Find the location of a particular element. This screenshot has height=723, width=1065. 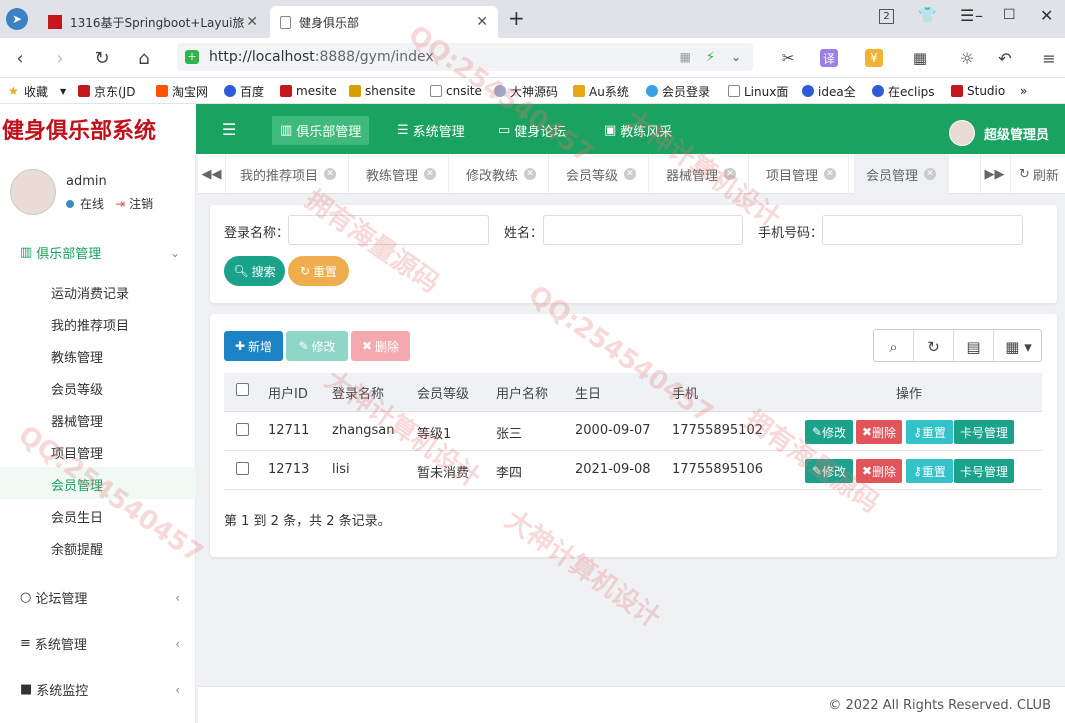

minimize-icon: – is located at coordinates (979, 15).